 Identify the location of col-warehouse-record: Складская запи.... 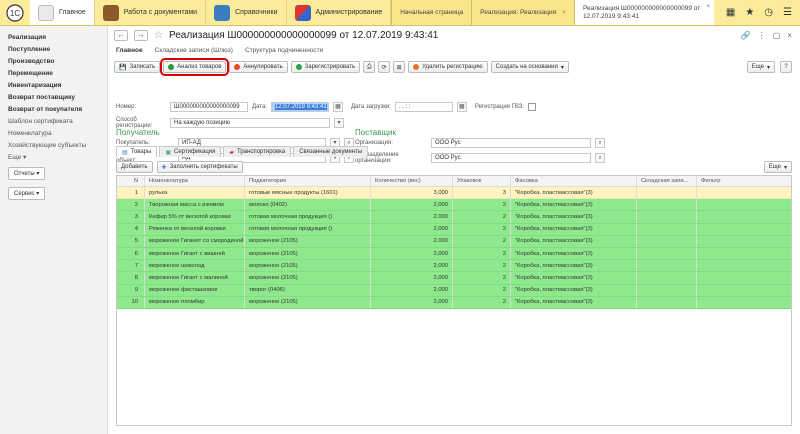
(667, 181).